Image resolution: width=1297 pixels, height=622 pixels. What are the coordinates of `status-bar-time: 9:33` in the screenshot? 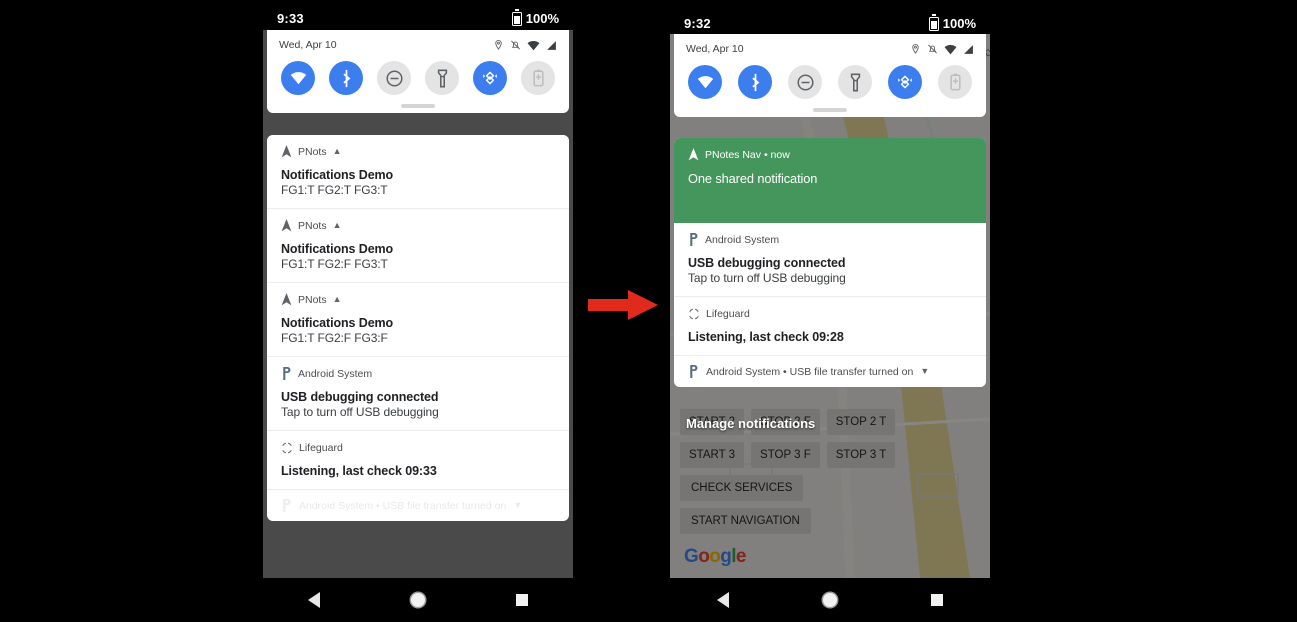 It's located at (290, 18).